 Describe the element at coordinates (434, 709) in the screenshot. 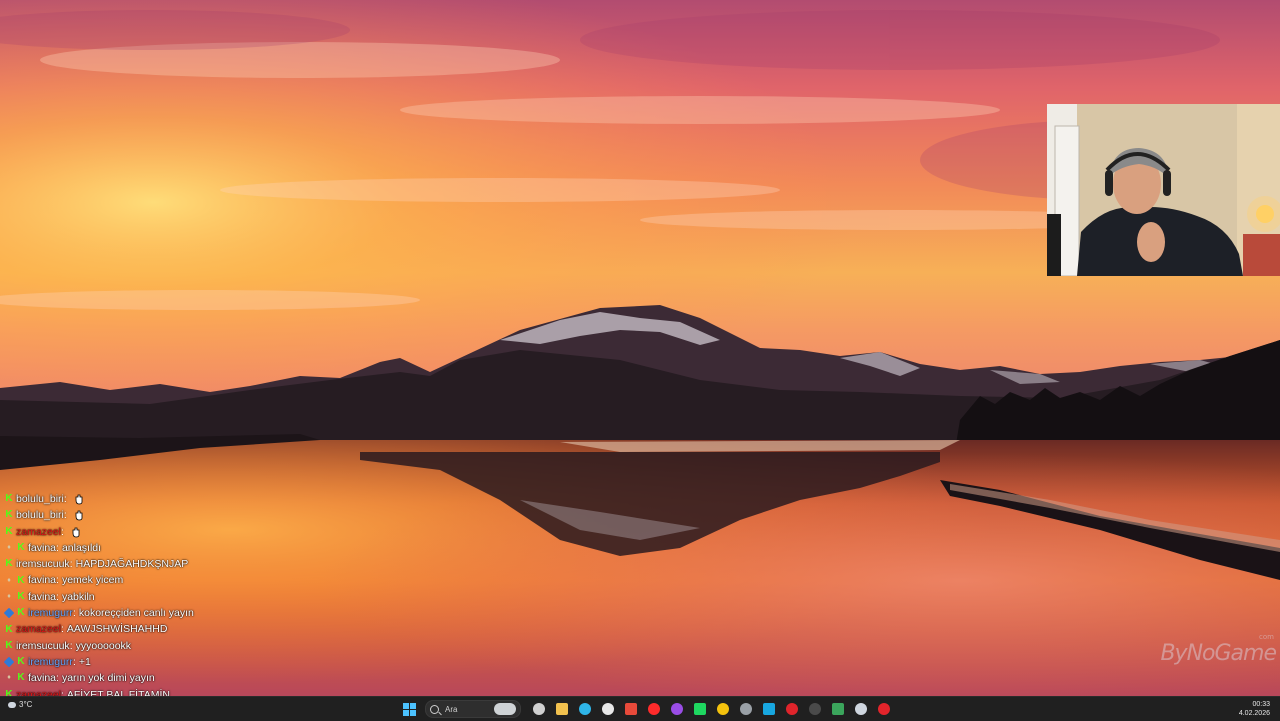

I see `search-icon` at that location.